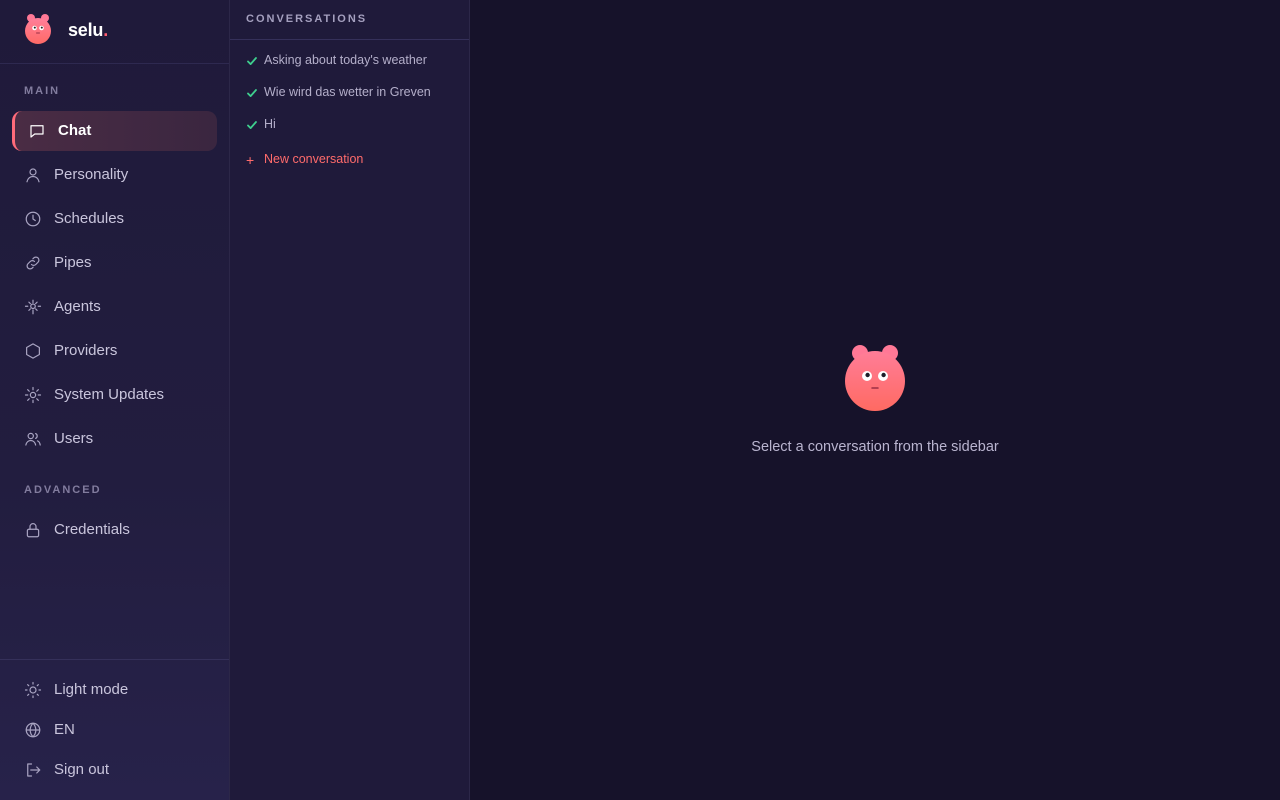 The image size is (1280, 800). What do you see at coordinates (74, 438) in the screenshot?
I see `nav-item-label: Users` at bounding box center [74, 438].